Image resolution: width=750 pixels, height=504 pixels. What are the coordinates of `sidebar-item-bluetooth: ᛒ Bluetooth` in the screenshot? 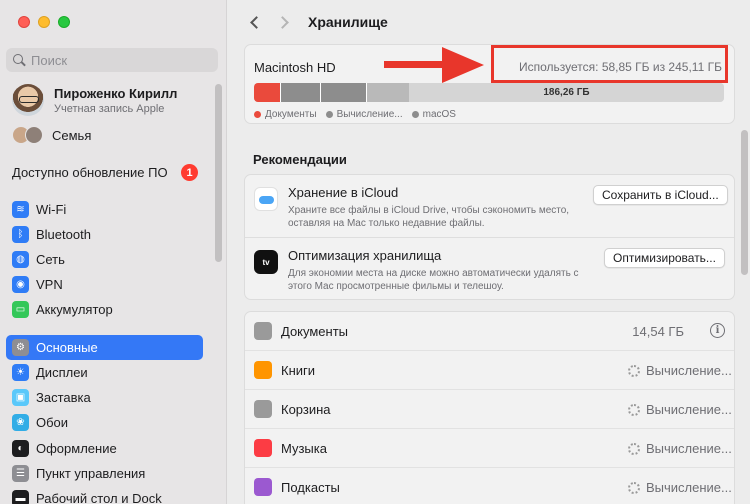 It's located at (104, 234).